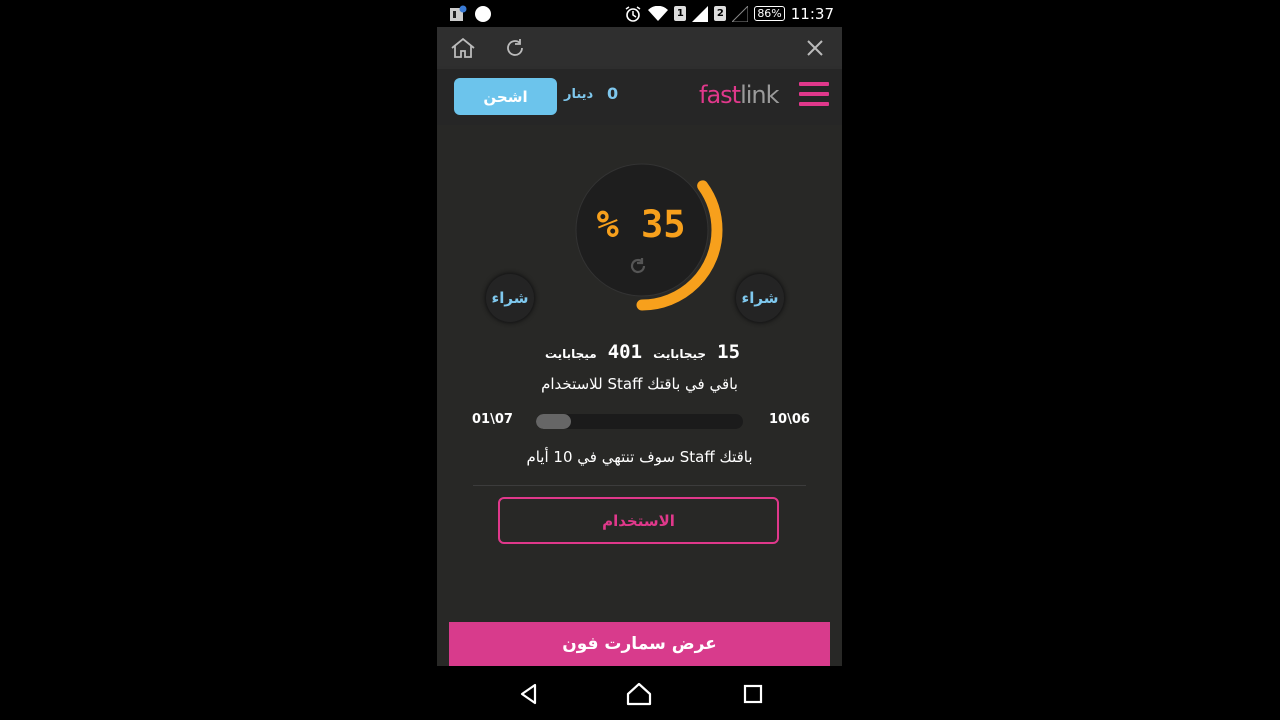 Image resolution: width=1280 pixels, height=720 pixels. What do you see at coordinates (510, 298) in the screenshot?
I see `buy-button-left: شراء` at bounding box center [510, 298].